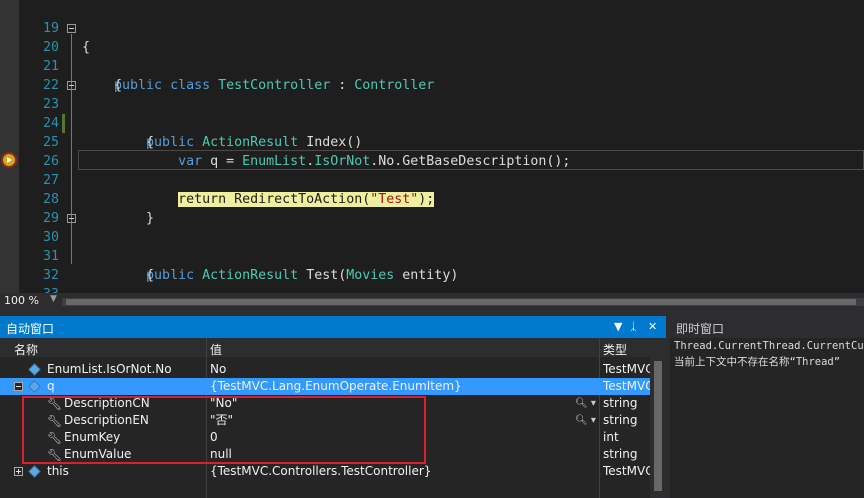 Image resolution: width=864 pixels, height=498 pixels. I want to click on code-line-current: 27 return RedirectToAction("Test");, so click(432, 179).